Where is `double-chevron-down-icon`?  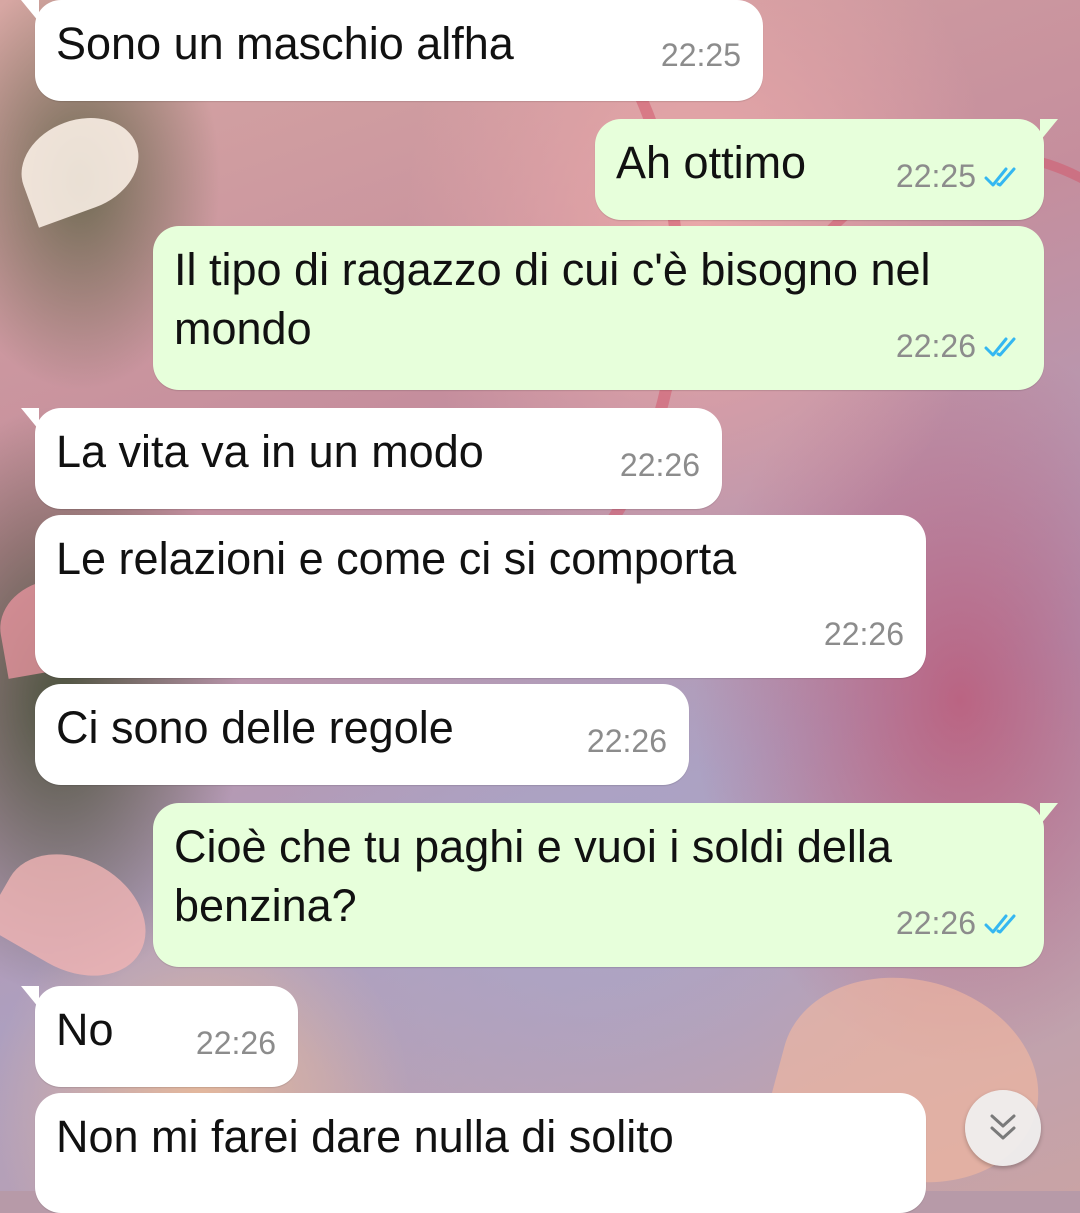
double-chevron-down-icon is located at coordinates (1003, 1127).